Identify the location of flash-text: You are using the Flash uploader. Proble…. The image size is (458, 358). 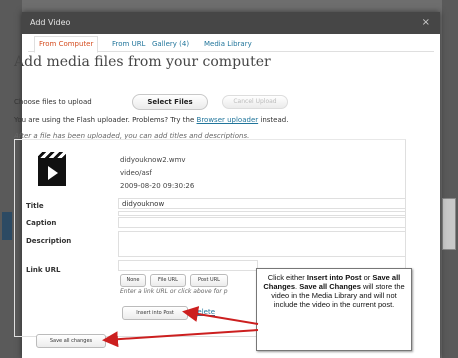
(104, 120).